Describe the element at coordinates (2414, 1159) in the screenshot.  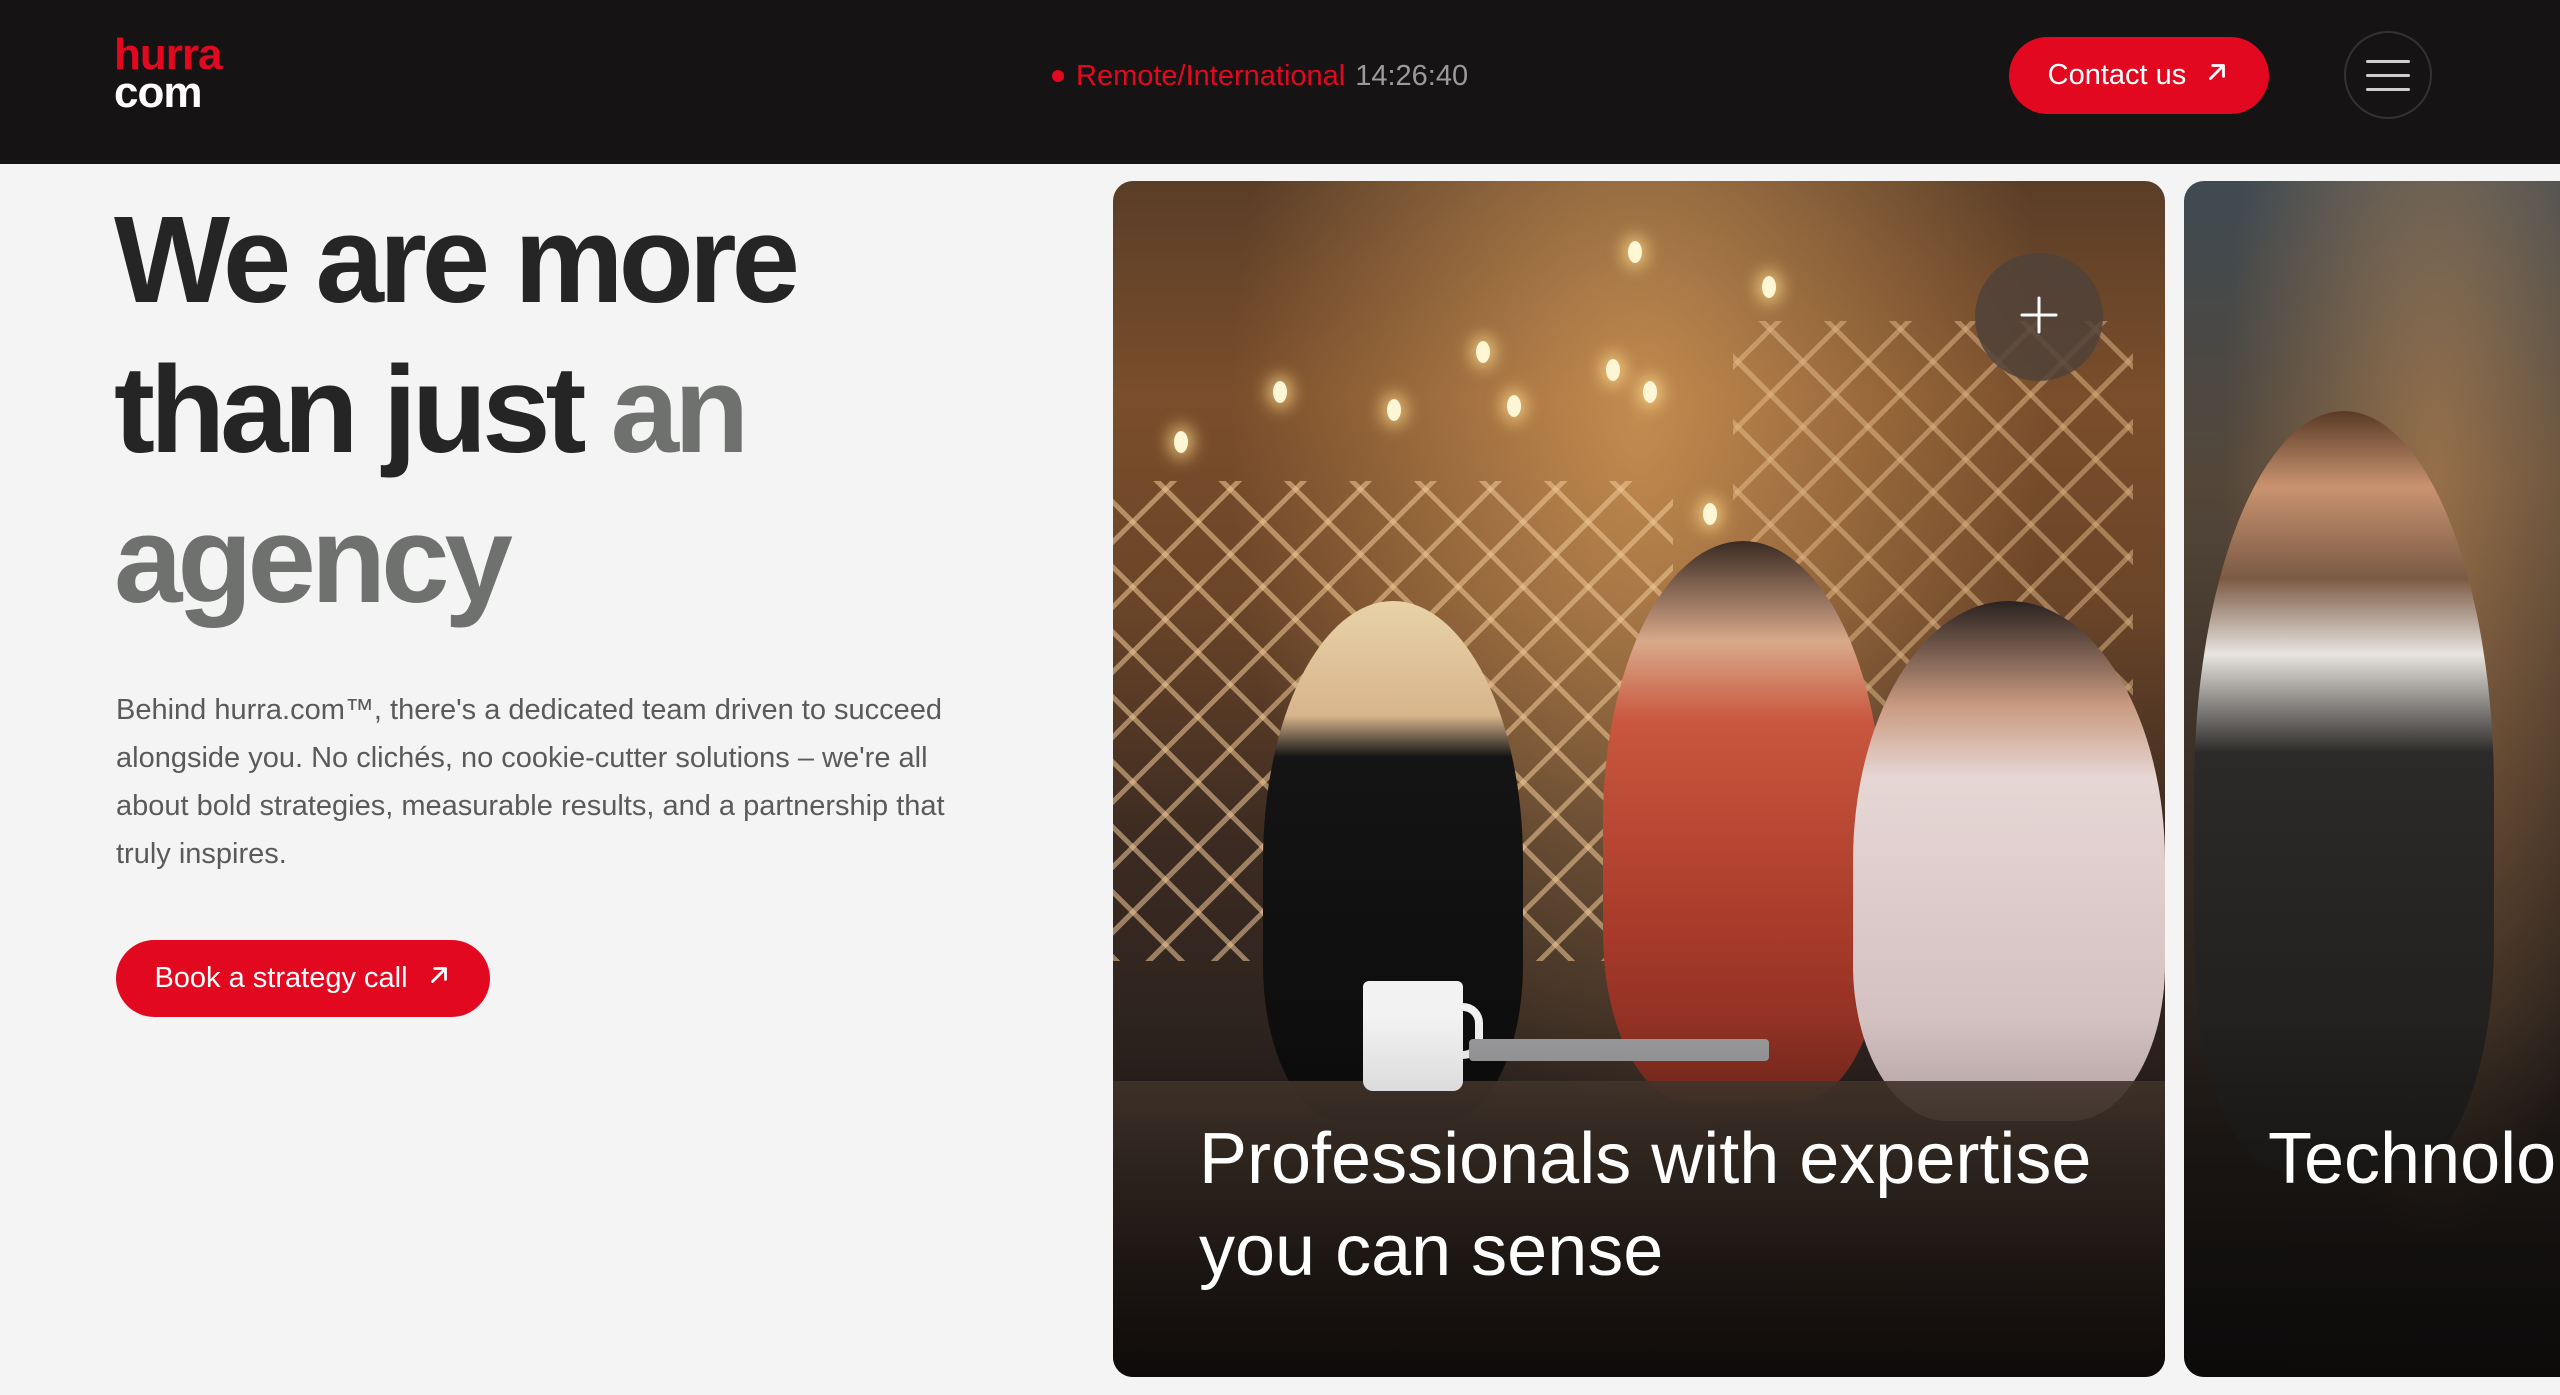
I see `card-title: Technolo you` at that location.